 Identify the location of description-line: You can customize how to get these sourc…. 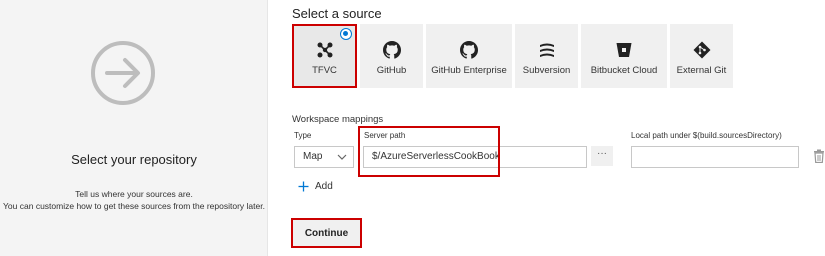
(134, 206).